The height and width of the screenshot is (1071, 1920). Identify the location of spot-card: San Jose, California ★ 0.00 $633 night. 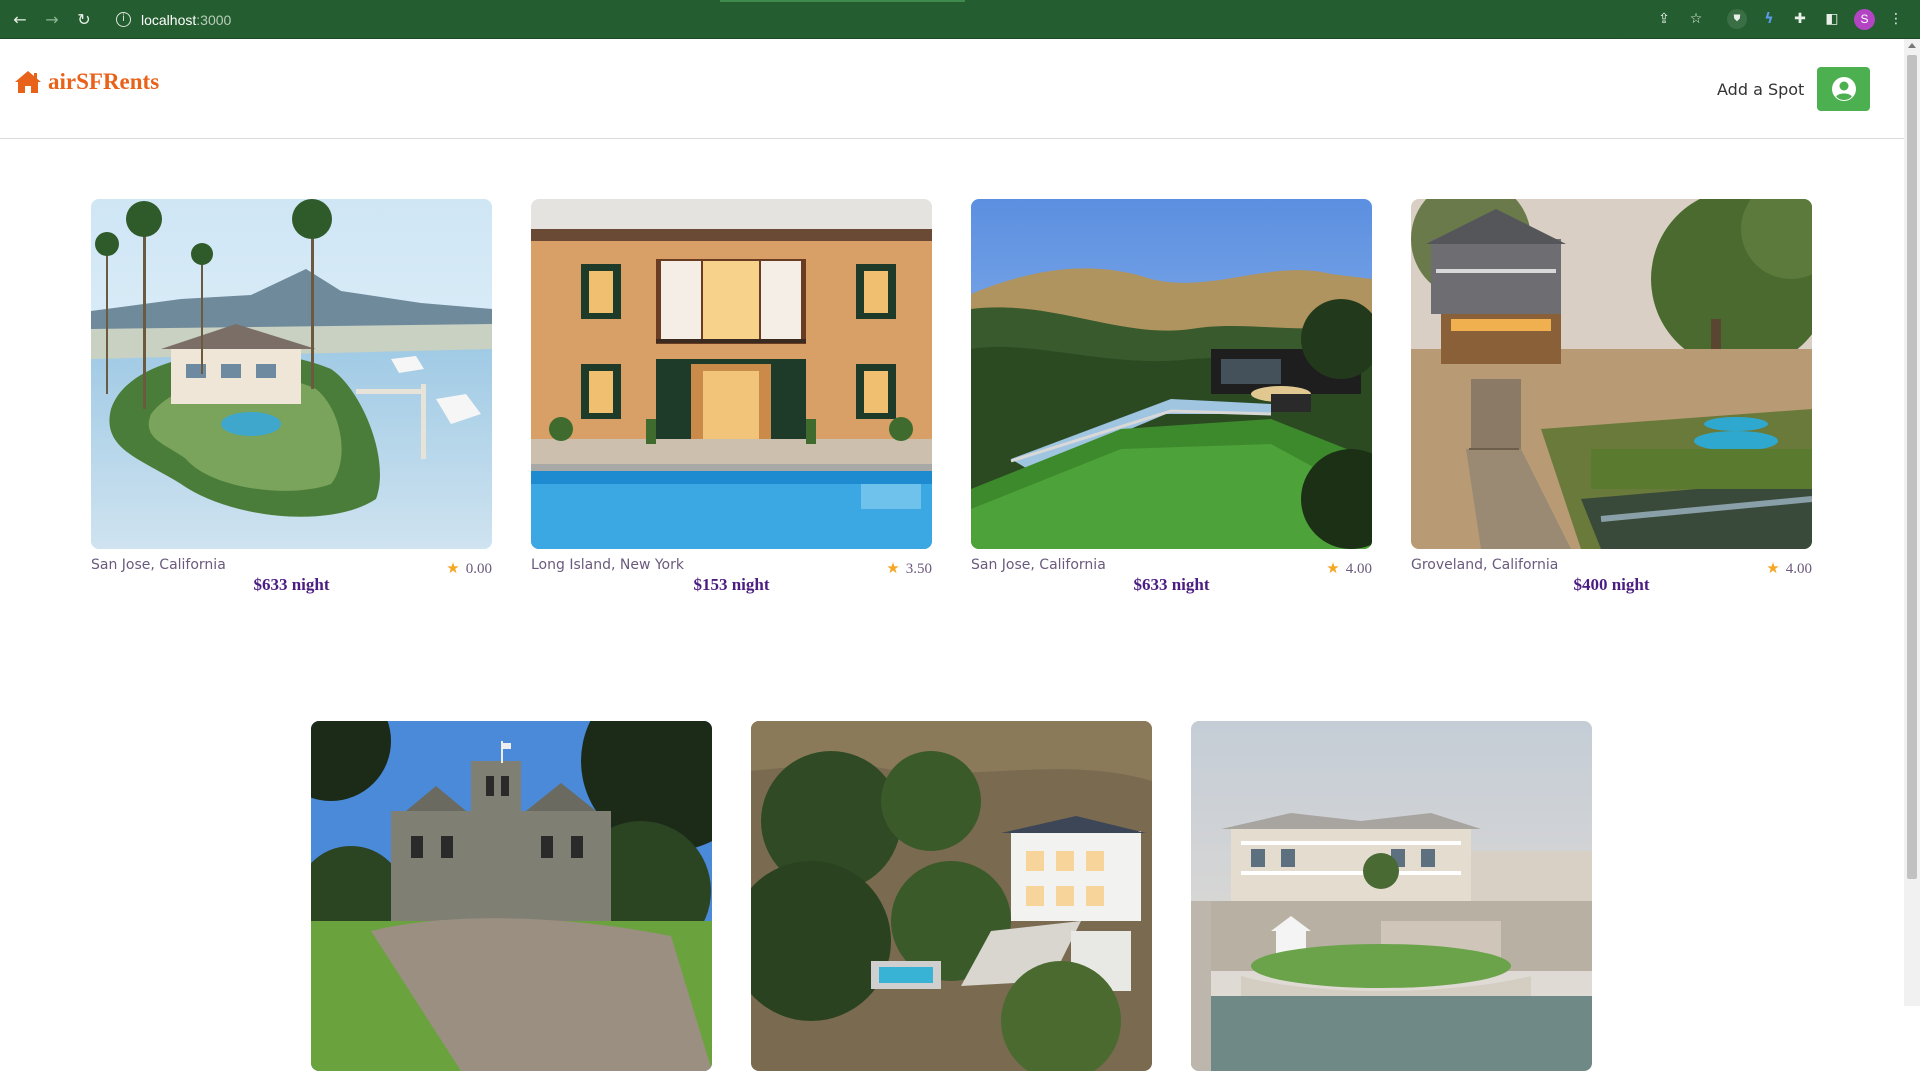
(291, 397).